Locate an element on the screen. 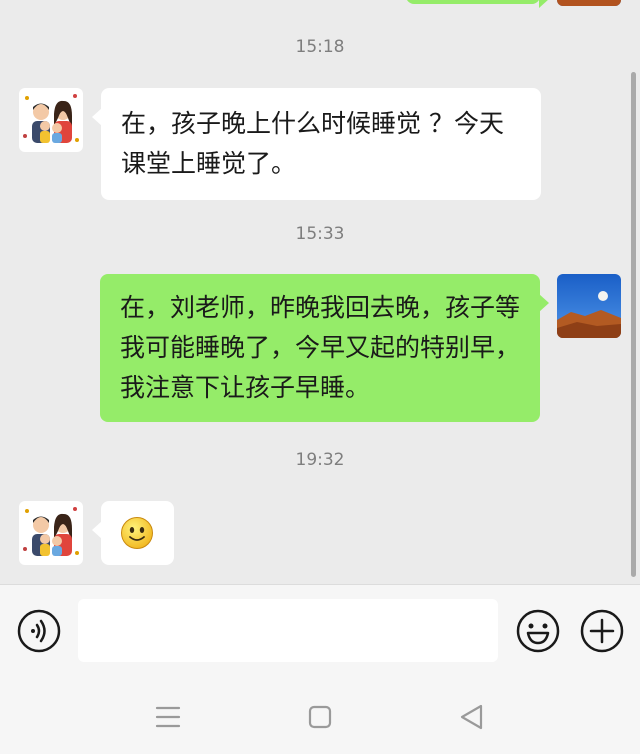 This screenshot has width=640, height=754. nav-menu-button is located at coordinates (168, 717).